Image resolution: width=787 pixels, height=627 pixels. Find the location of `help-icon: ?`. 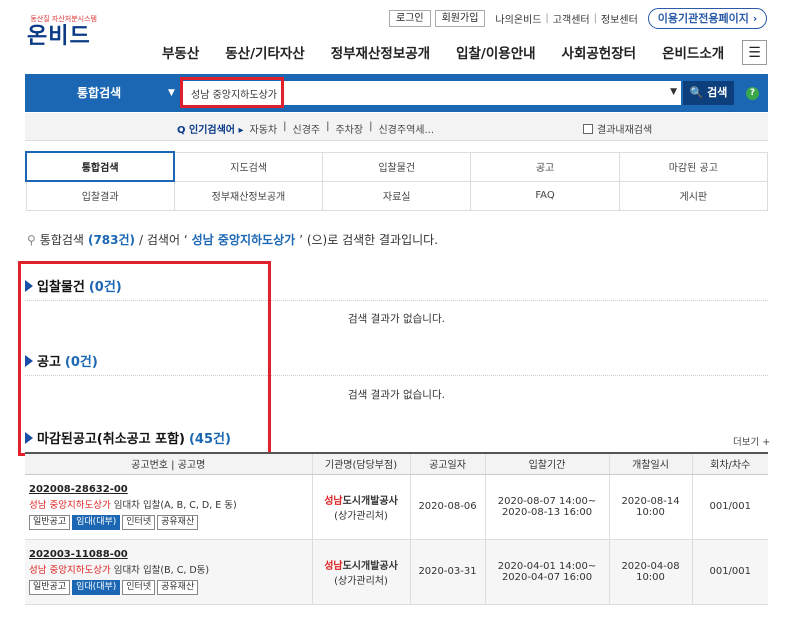

help-icon: ? is located at coordinates (752, 93).